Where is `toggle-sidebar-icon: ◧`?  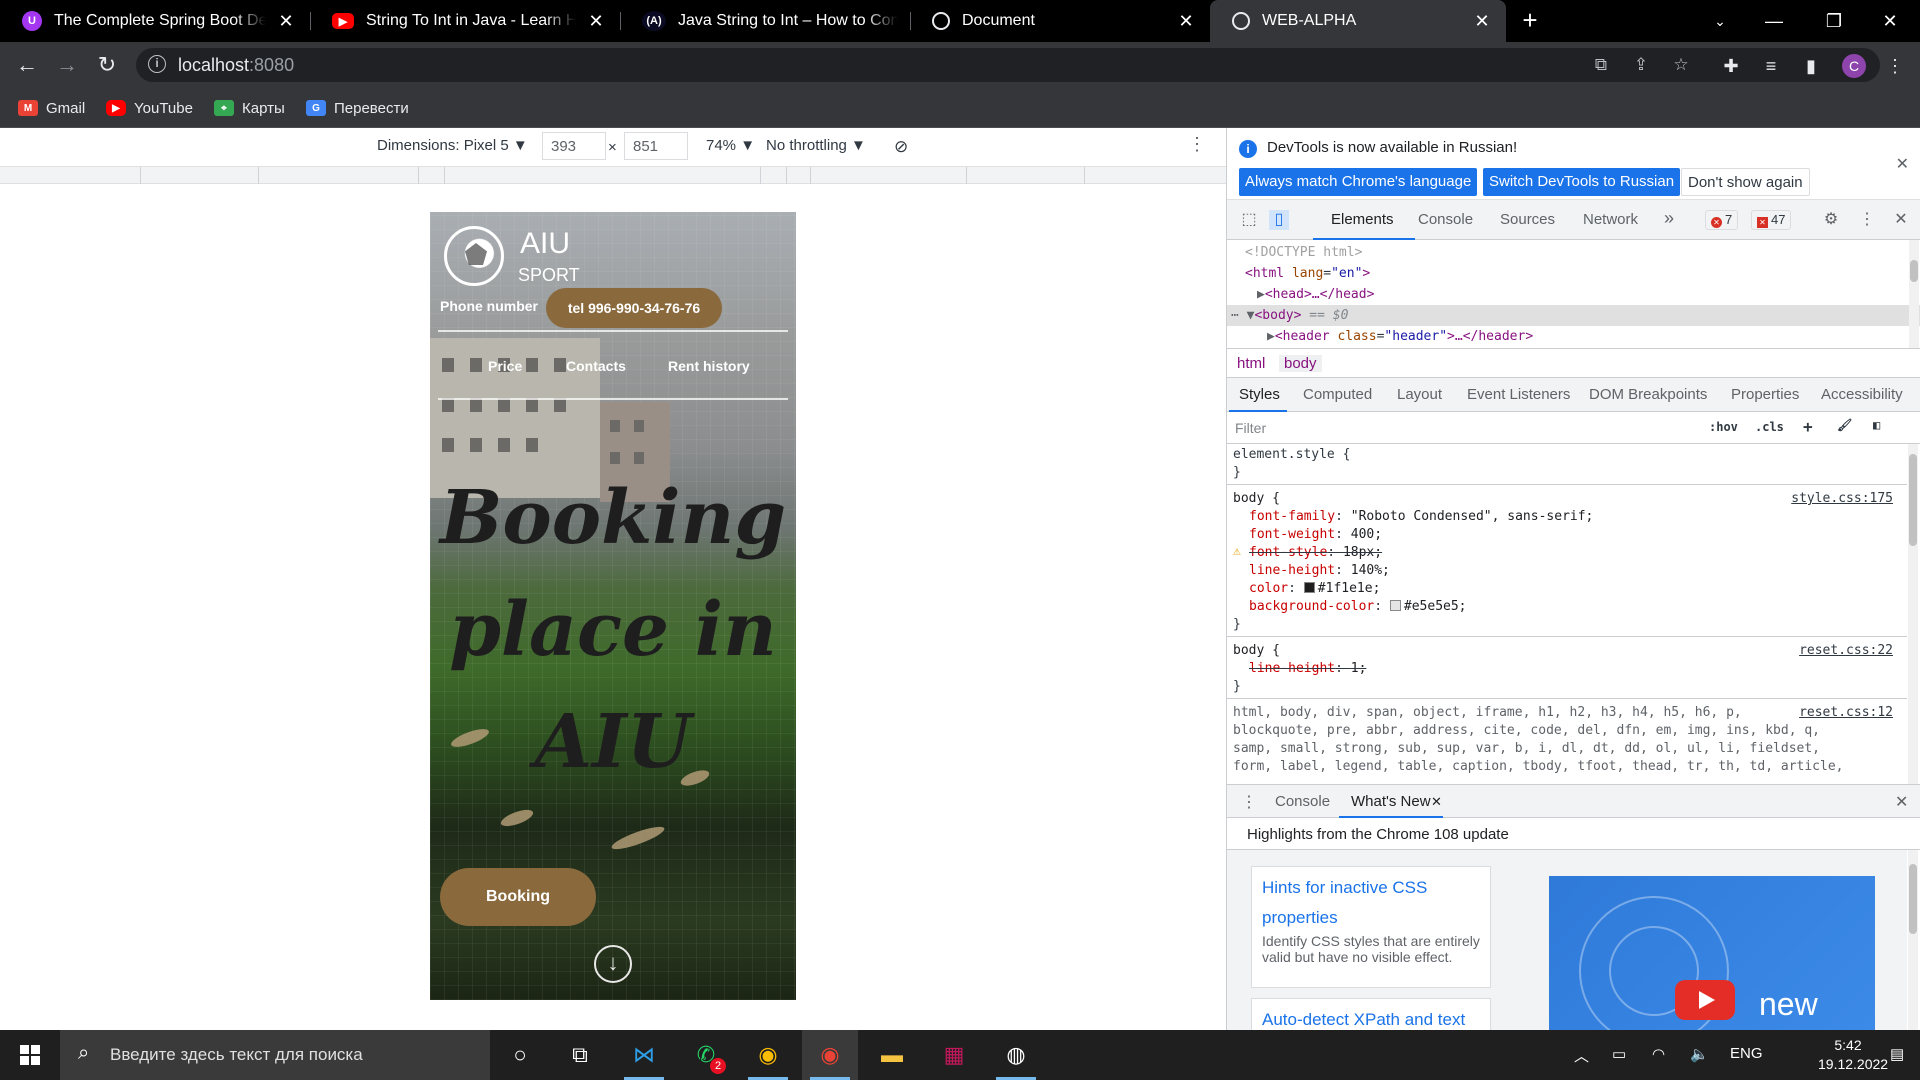 toggle-sidebar-icon: ◧ is located at coordinates (1876, 425).